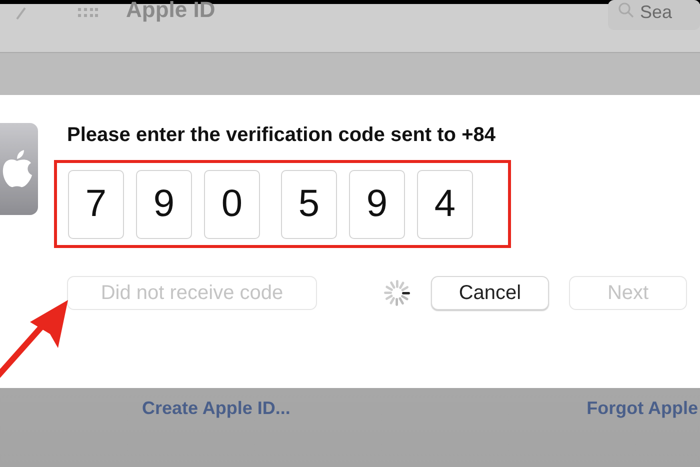 The width and height of the screenshot is (700, 467). What do you see at coordinates (445, 204) in the screenshot?
I see `code-digit-field: 4` at bounding box center [445, 204].